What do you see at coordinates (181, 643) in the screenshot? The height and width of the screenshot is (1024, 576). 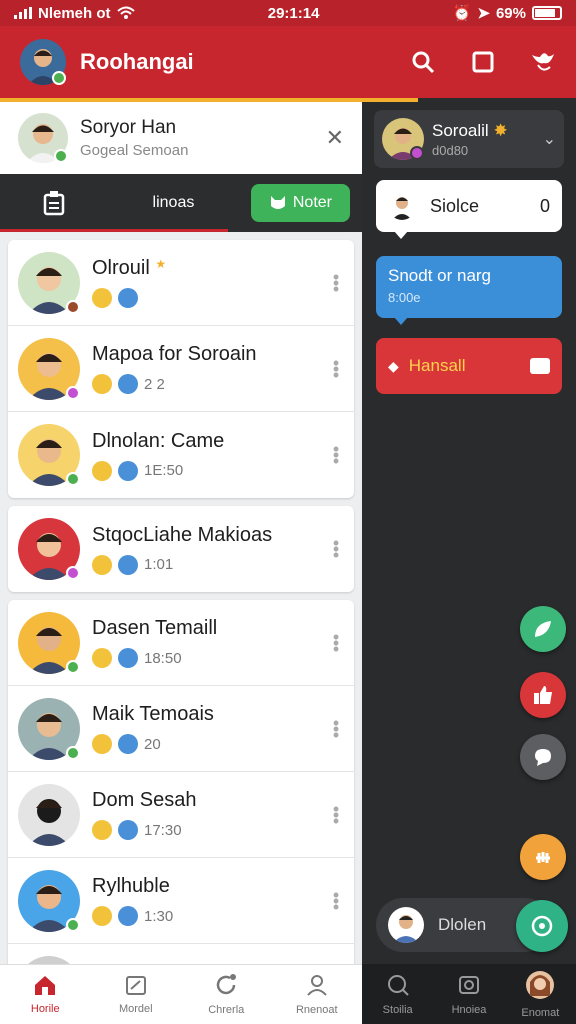 I see `chat-row: Dasen Temaill 18:50 • • •` at bounding box center [181, 643].